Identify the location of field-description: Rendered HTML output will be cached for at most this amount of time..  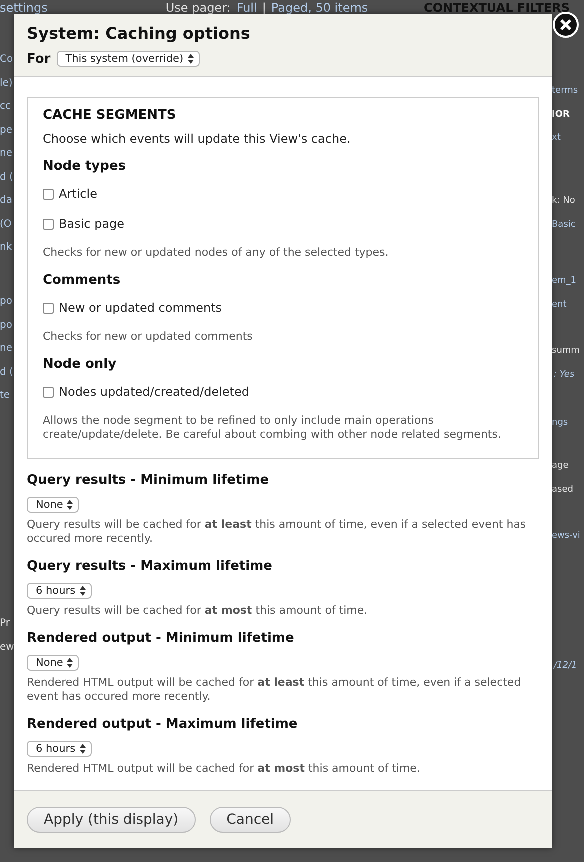
(224, 769).